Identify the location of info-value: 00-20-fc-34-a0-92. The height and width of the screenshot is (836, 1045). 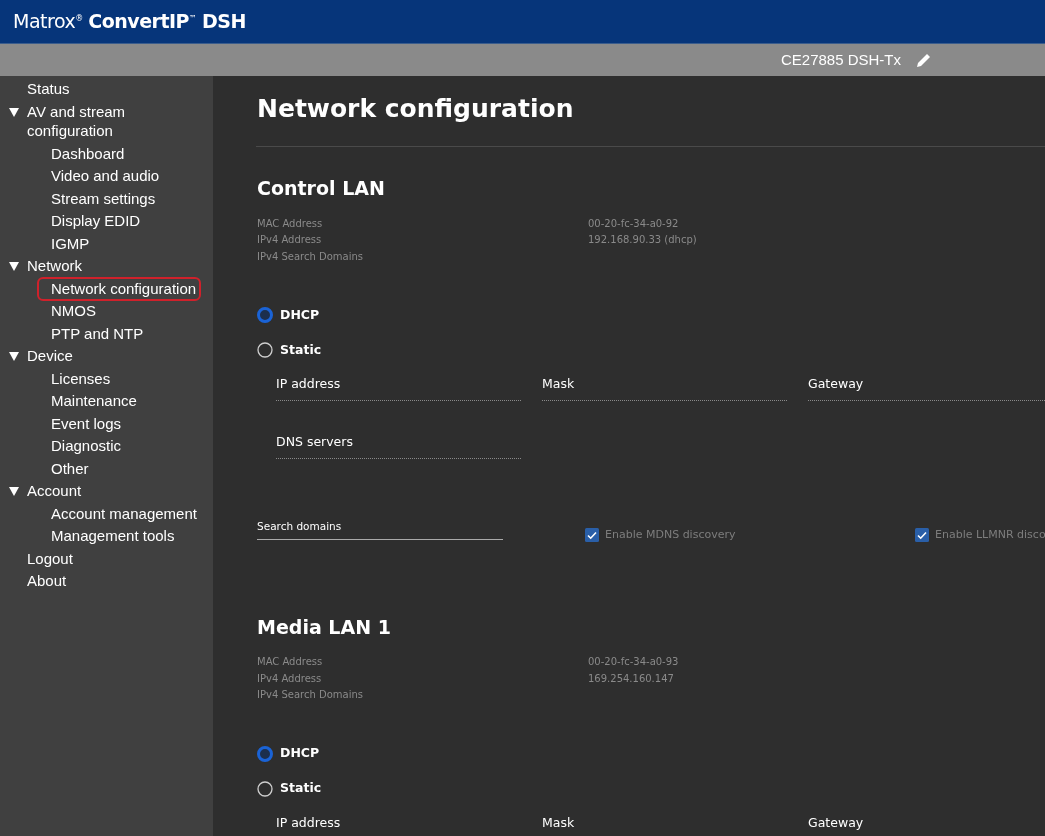
(634, 223).